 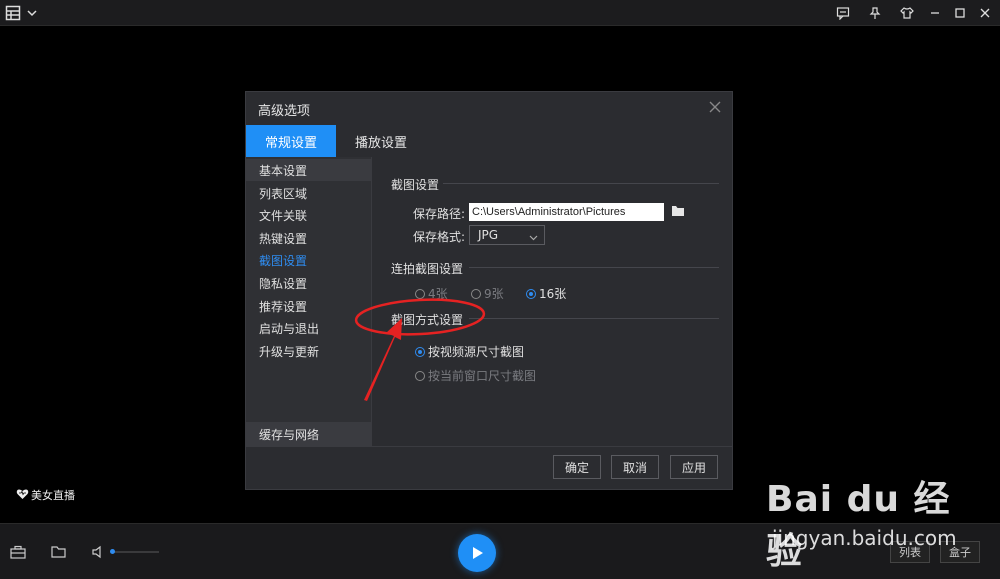 What do you see at coordinates (309, 260) in the screenshot?
I see `sidebar-item-screenshot: 截图设置` at bounding box center [309, 260].